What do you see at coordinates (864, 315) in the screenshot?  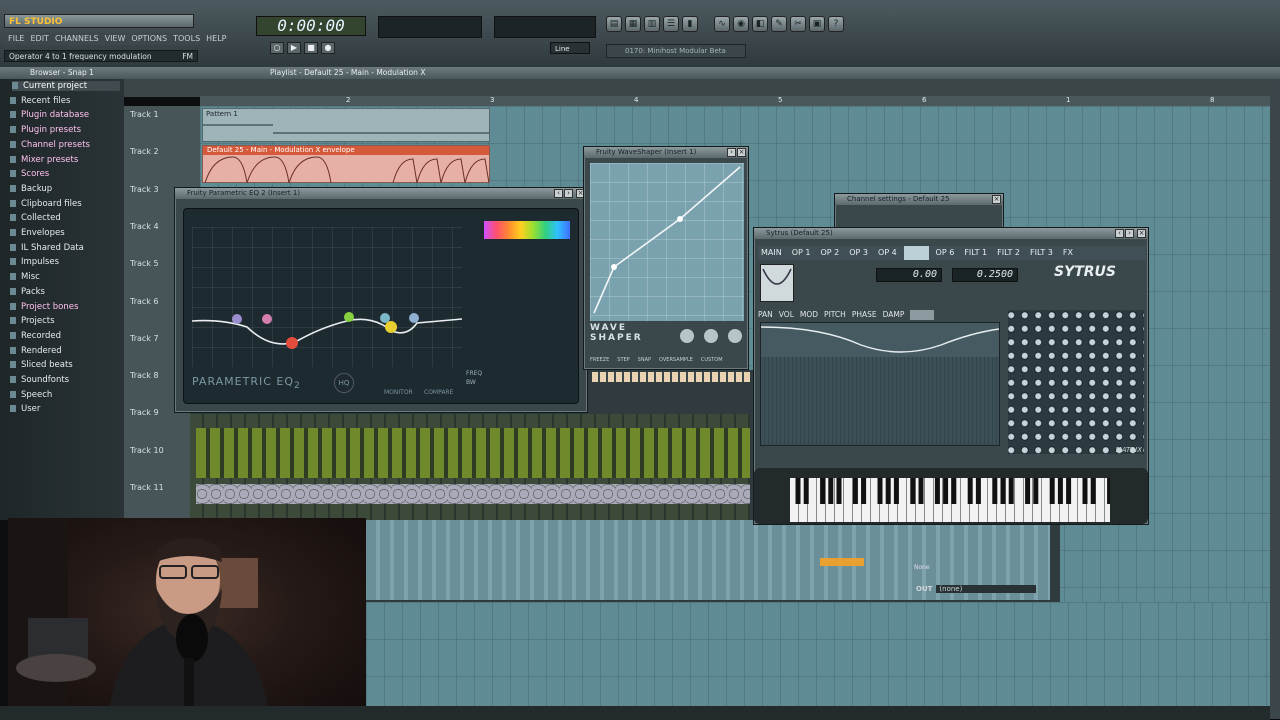 I see `sytrus-env-tab: PHASE` at bounding box center [864, 315].